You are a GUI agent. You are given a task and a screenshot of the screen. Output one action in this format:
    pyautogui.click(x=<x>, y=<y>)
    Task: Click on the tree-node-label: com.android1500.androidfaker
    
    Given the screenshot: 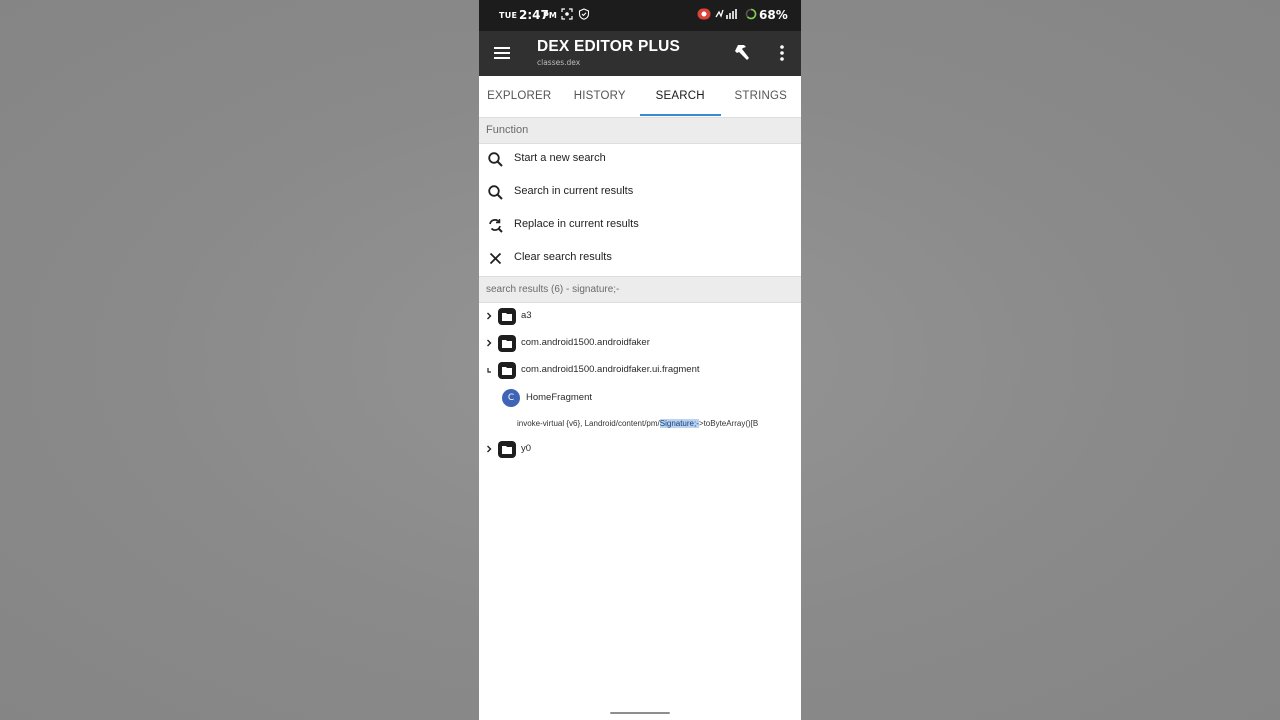 What is the action you would take?
    pyautogui.click(x=585, y=342)
    